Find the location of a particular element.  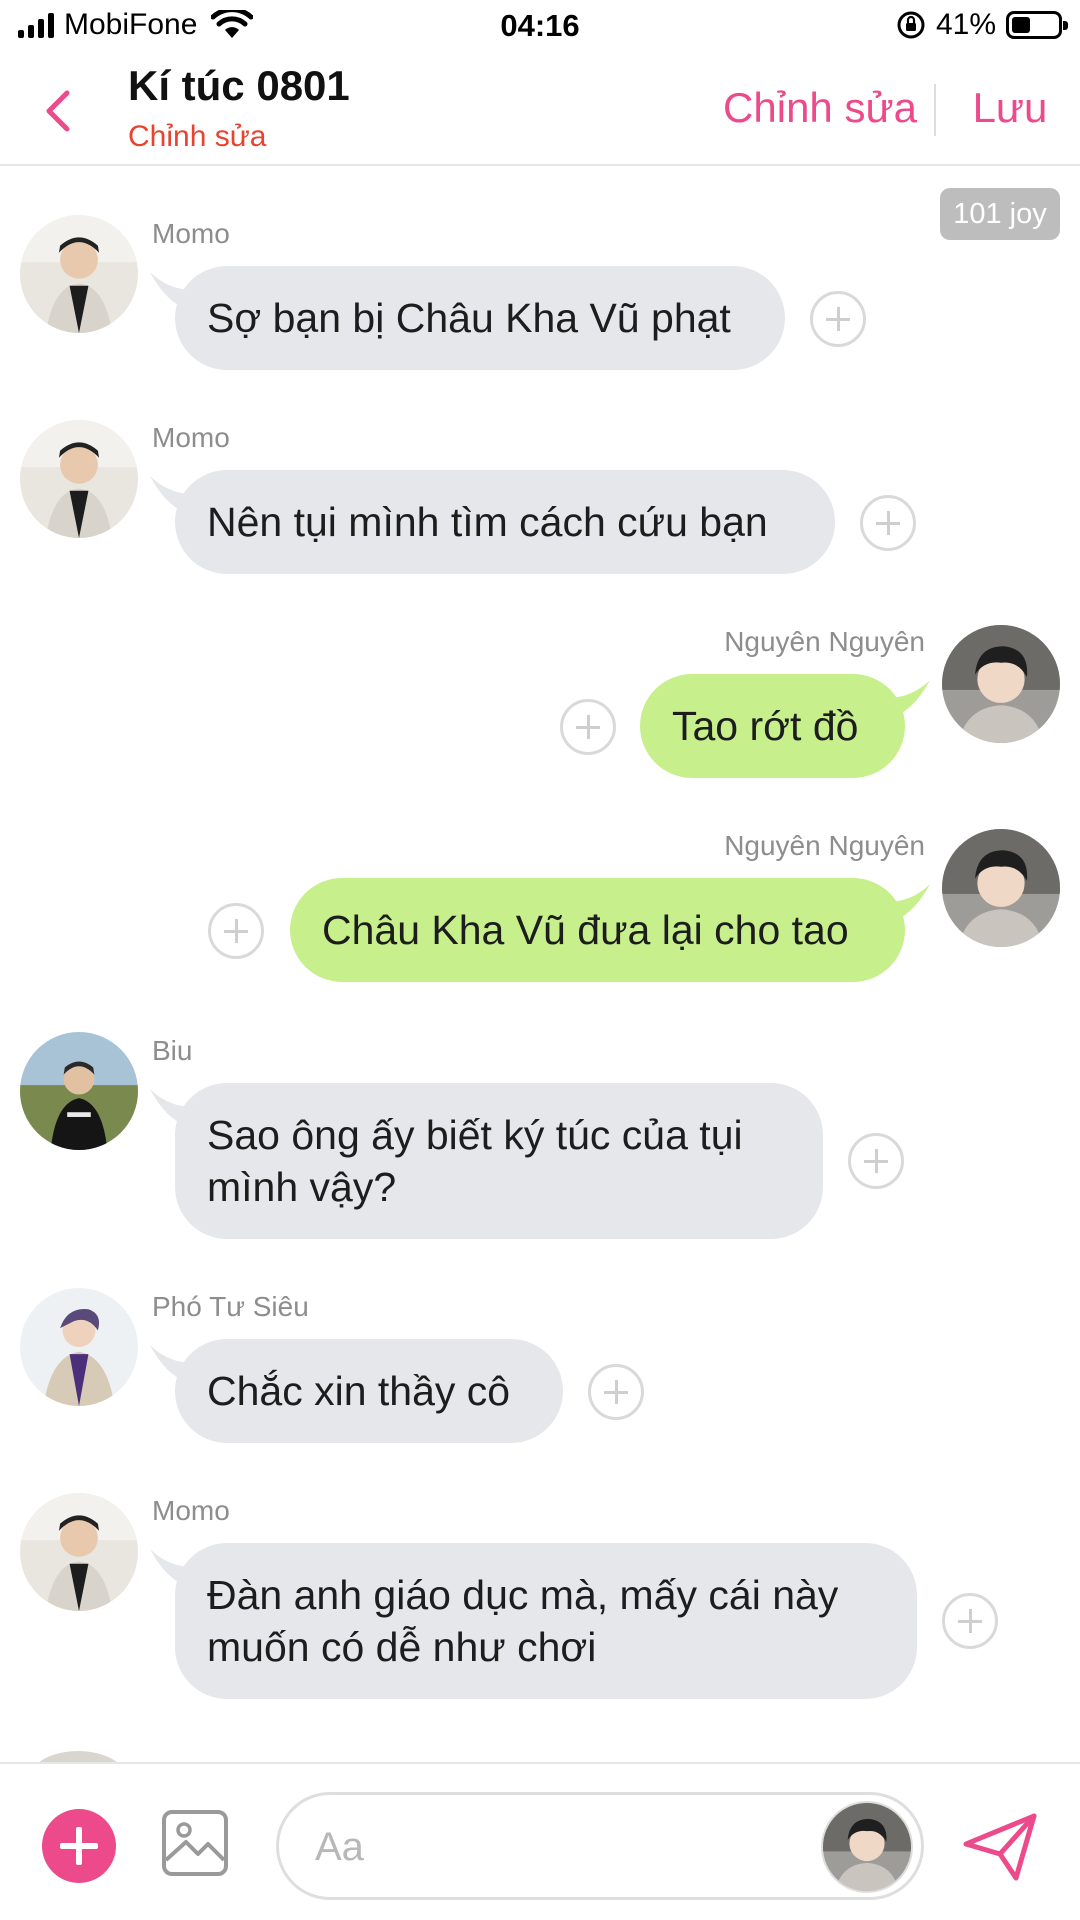

sender-name: Biu is located at coordinates (172, 1050).